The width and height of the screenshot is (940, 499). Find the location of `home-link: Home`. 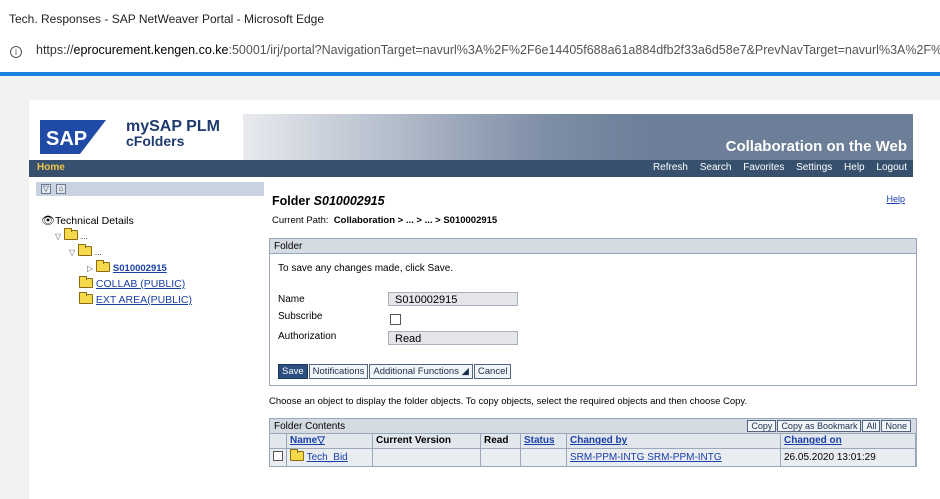

home-link: Home is located at coordinates (51, 167).